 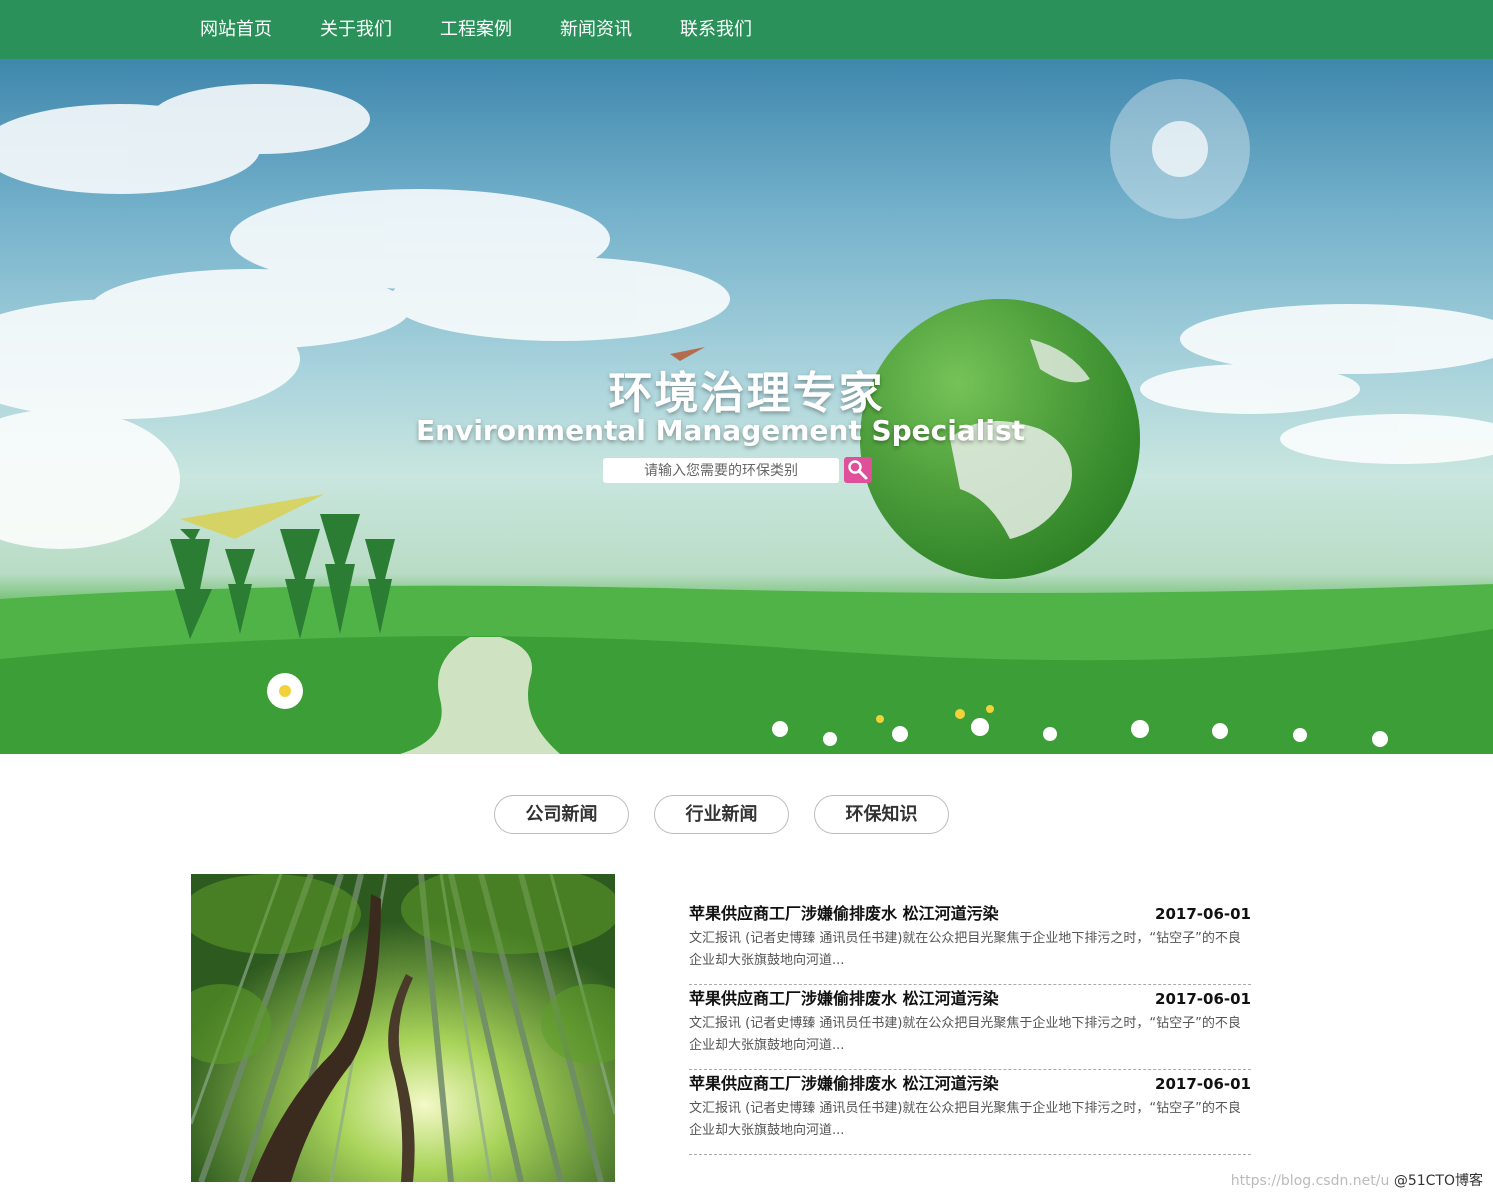 What do you see at coordinates (881, 814) in the screenshot?
I see `tab-eco-knowledge: 环保知识` at bounding box center [881, 814].